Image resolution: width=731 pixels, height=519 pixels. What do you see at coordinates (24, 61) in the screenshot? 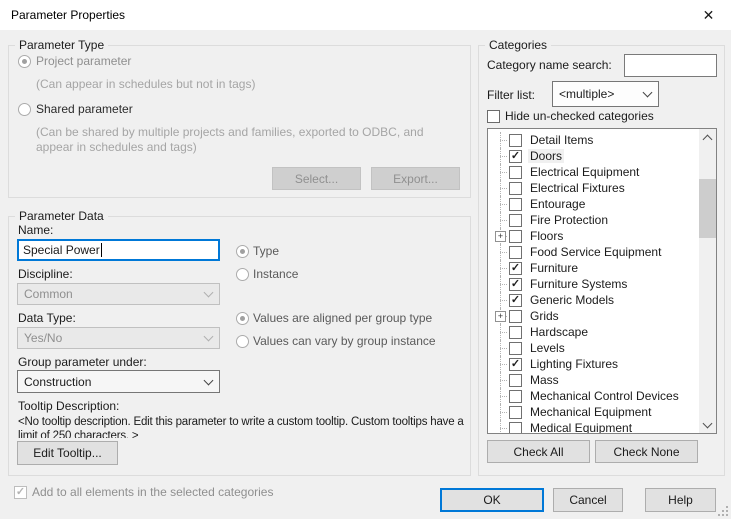
I see `project-parameter-radio` at bounding box center [24, 61].